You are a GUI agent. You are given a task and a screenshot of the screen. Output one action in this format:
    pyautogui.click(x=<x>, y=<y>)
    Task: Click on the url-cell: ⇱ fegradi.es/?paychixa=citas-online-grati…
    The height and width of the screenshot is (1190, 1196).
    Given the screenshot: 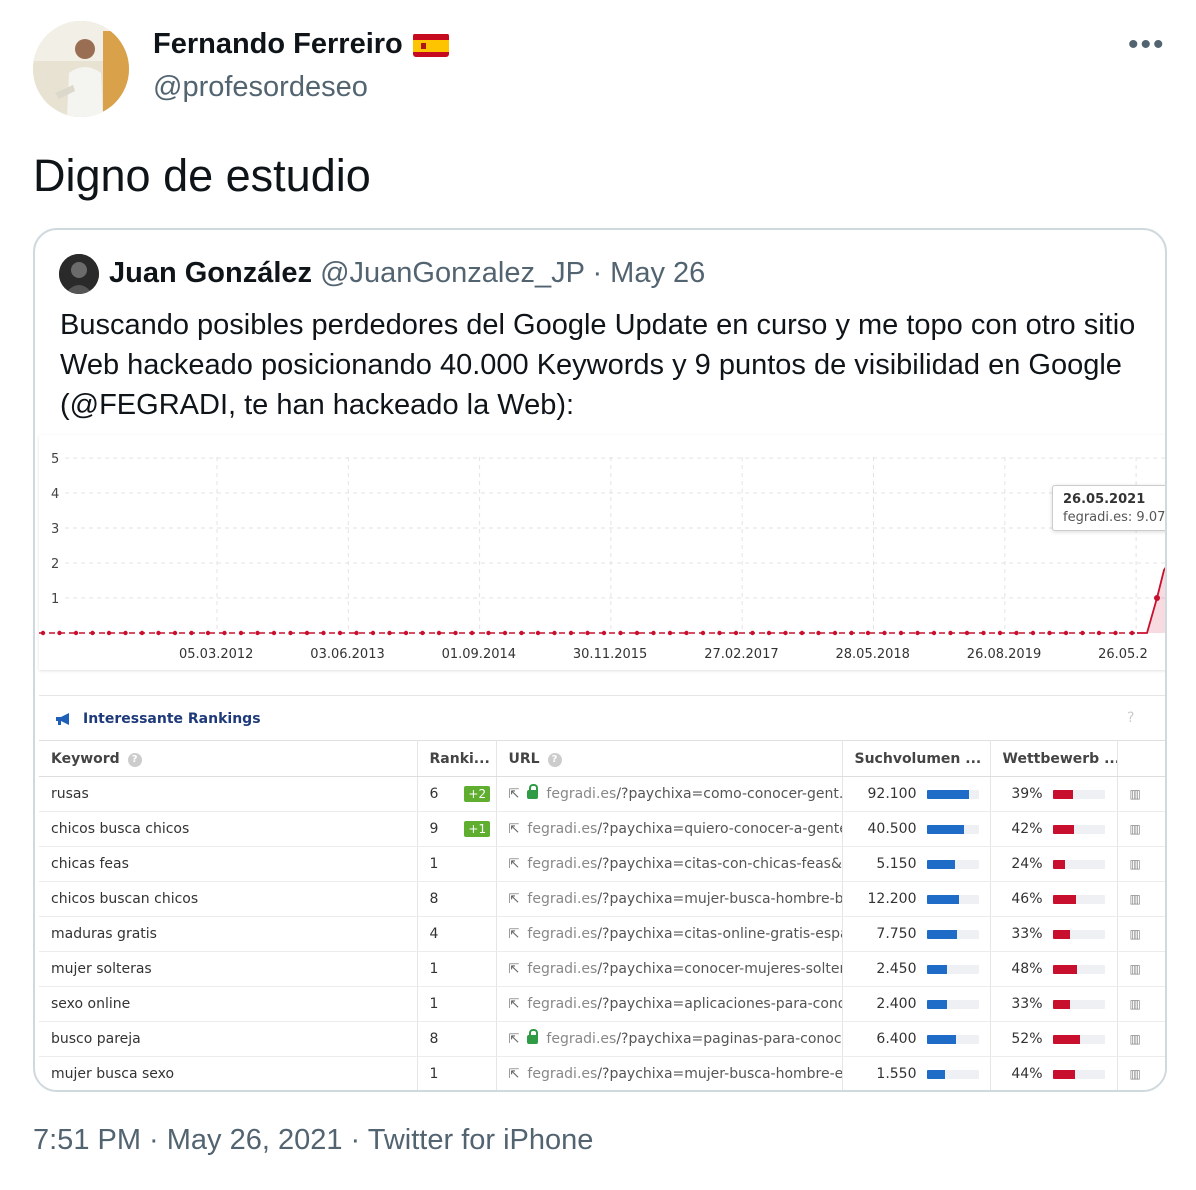 What is the action you would take?
    pyautogui.click(x=669, y=934)
    